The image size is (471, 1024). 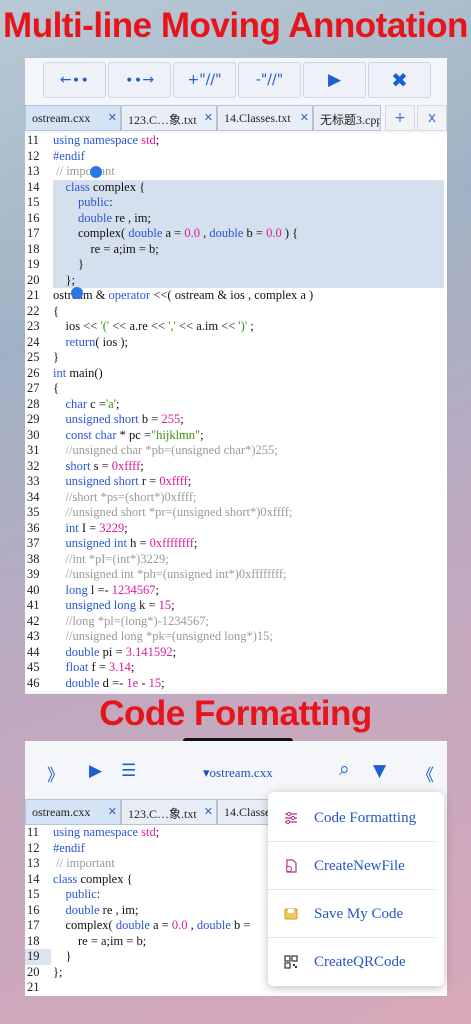 I want to click on add-comment-button: +"//", so click(x=204, y=80).